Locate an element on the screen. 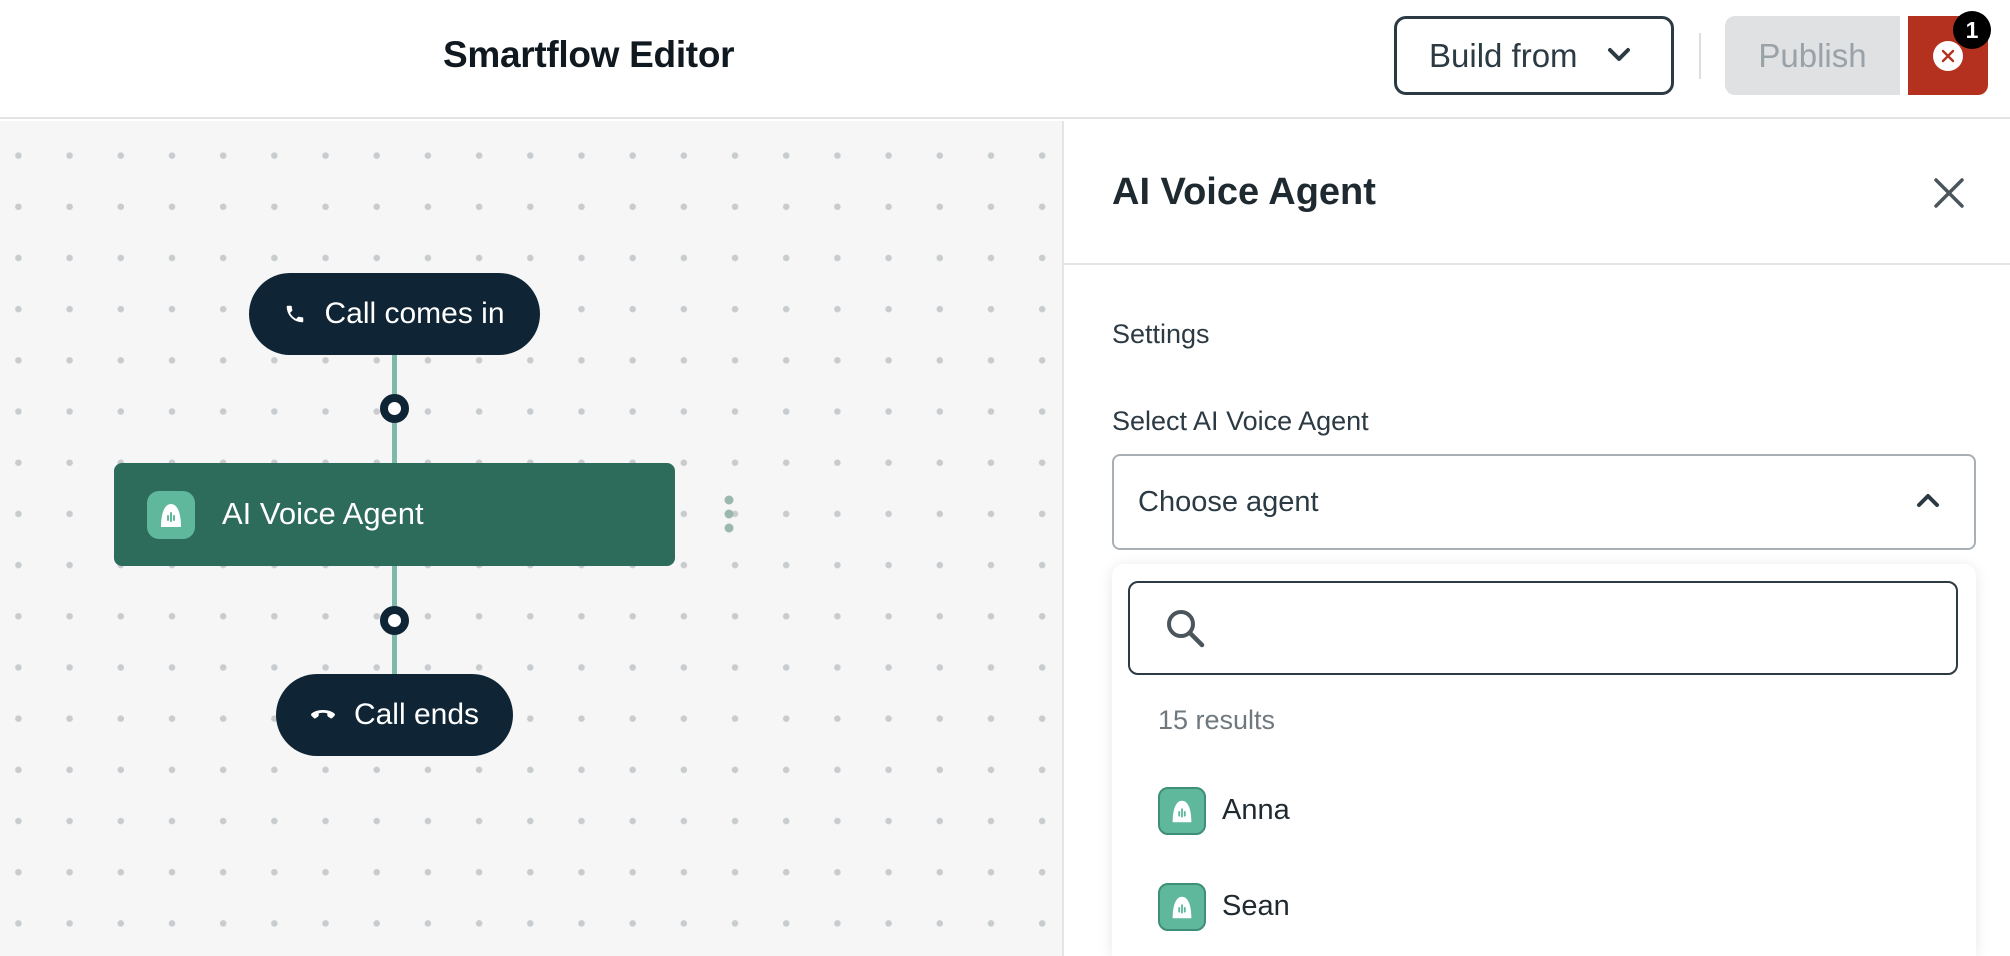 The height and width of the screenshot is (956, 2010). panel-title: AI Voice Agent is located at coordinates (1244, 192).